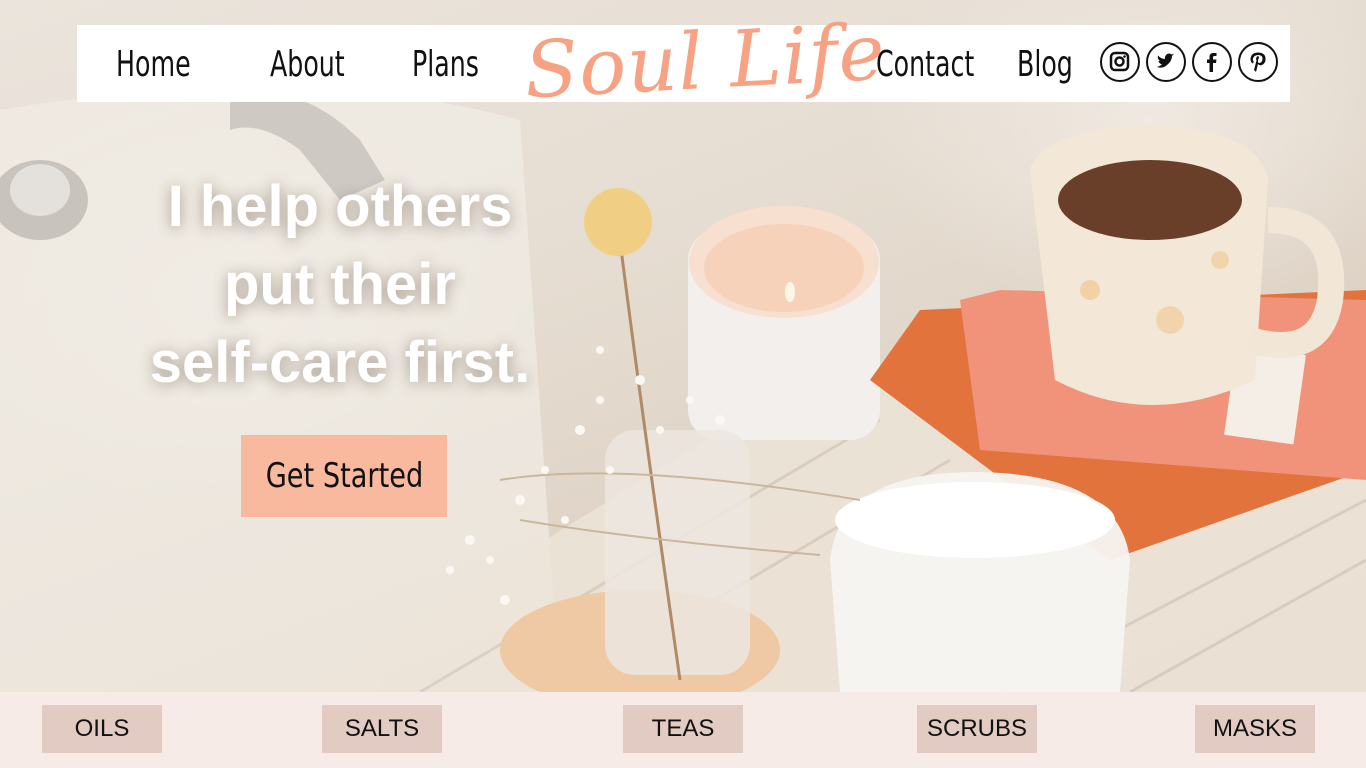 Image resolution: width=1366 pixels, height=768 pixels. What do you see at coordinates (1166, 62) in the screenshot?
I see `twitter-icon` at bounding box center [1166, 62].